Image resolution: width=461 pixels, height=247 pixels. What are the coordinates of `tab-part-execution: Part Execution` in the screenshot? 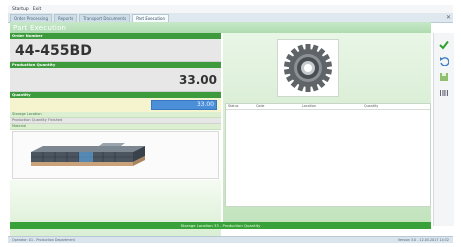 It's located at (150, 18).